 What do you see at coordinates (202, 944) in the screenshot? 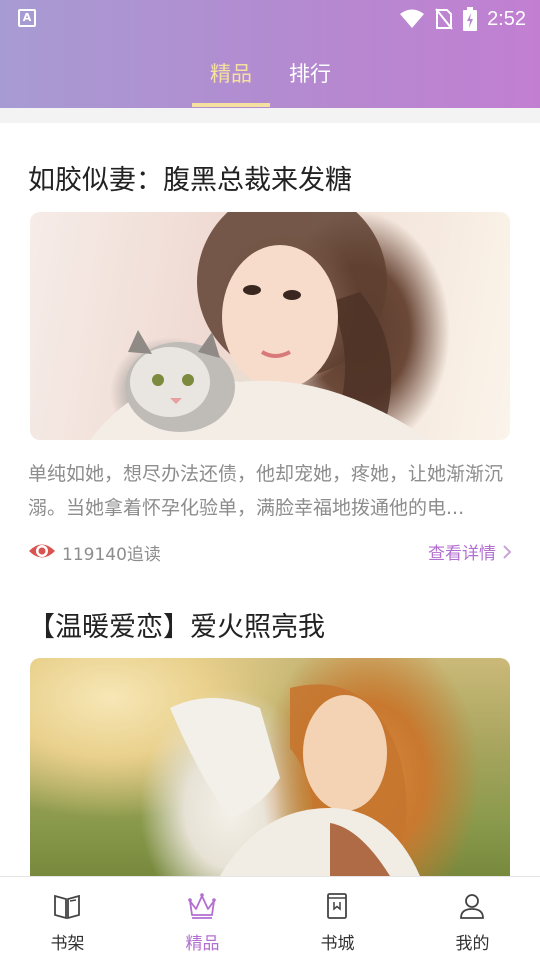
I see `nav-label: 精品` at bounding box center [202, 944].